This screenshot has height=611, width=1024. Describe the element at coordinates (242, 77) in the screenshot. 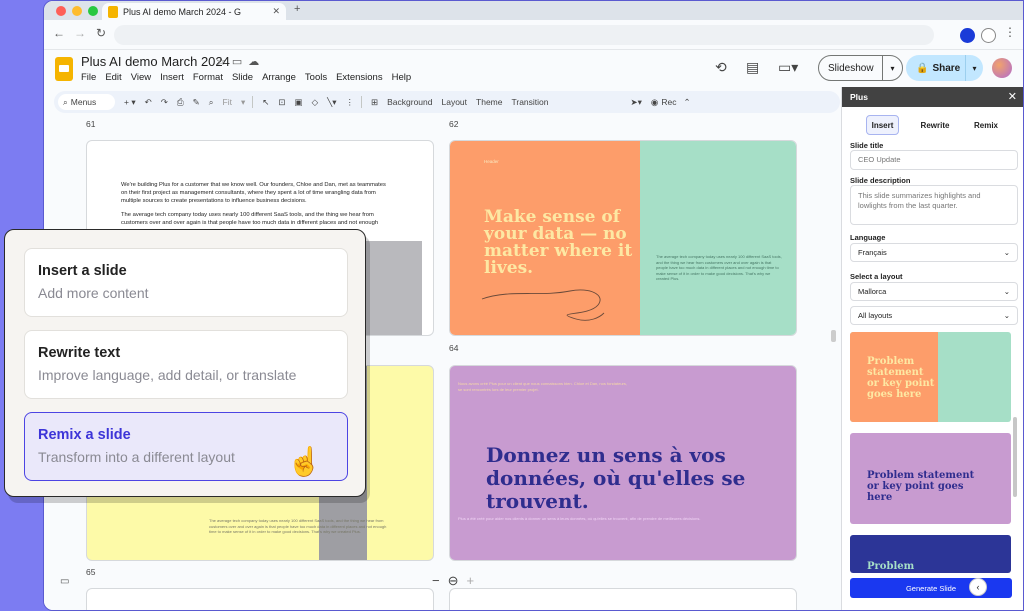

I see `menu-slide: Slide` at that location.